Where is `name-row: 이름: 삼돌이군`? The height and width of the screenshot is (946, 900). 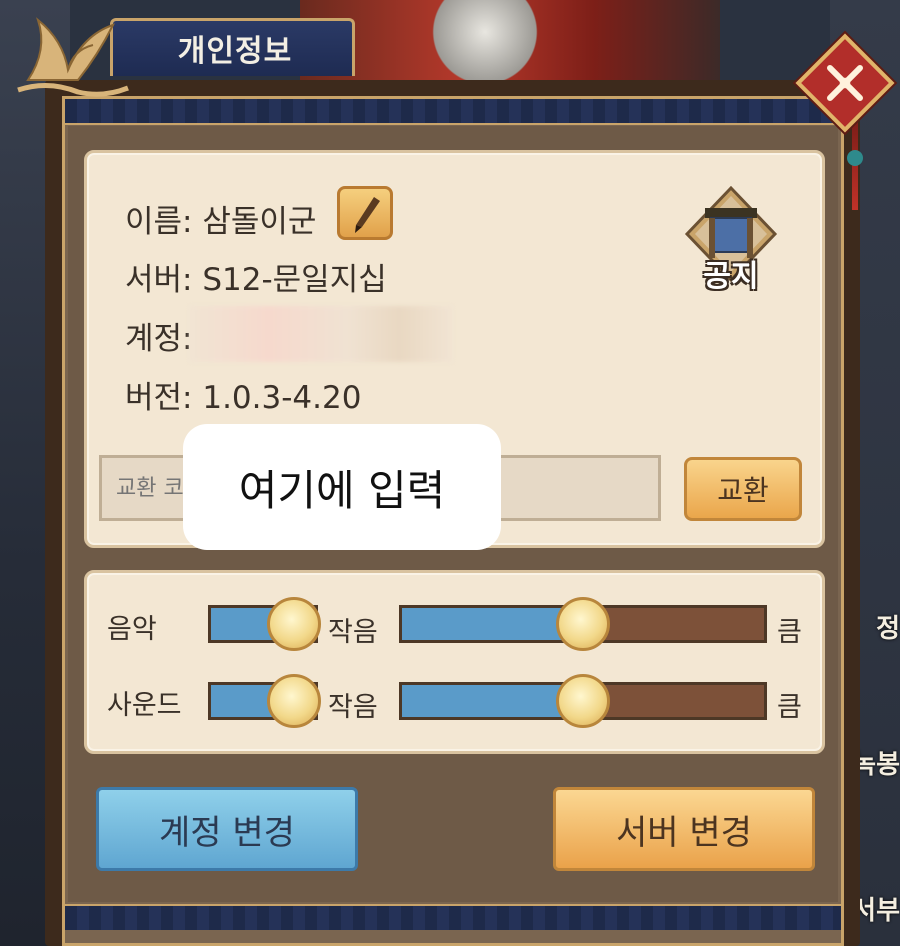
name-row: 이름: 삼돌이군 is located at coordinates (220, 218).